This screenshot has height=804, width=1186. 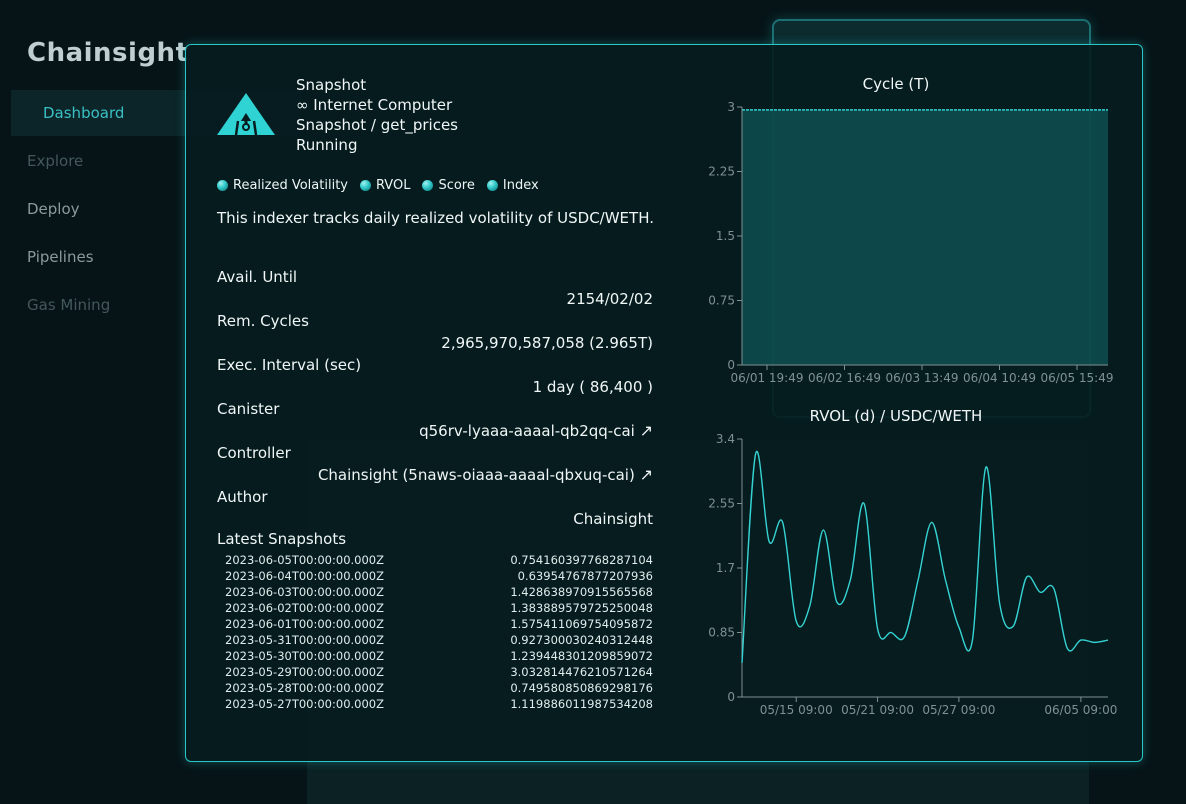 I want to click on y-tick-label: 1.5, so click(x=725, y=236).